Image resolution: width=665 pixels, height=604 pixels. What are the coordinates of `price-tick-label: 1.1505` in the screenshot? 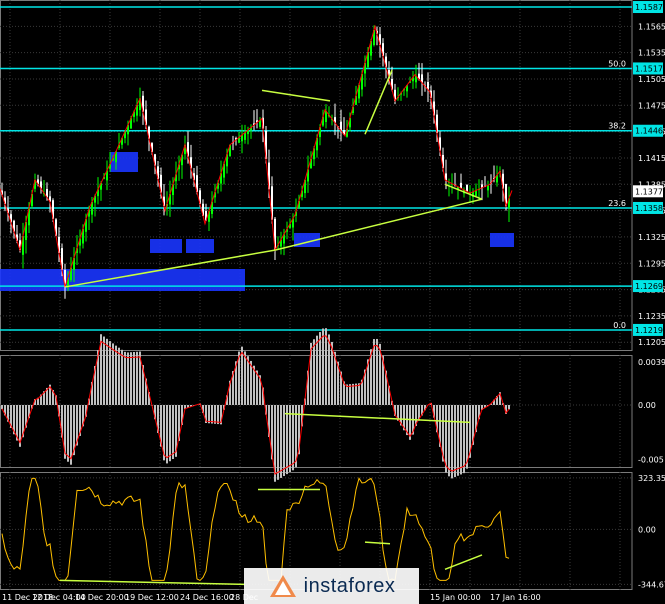 It's located at (651, 79).